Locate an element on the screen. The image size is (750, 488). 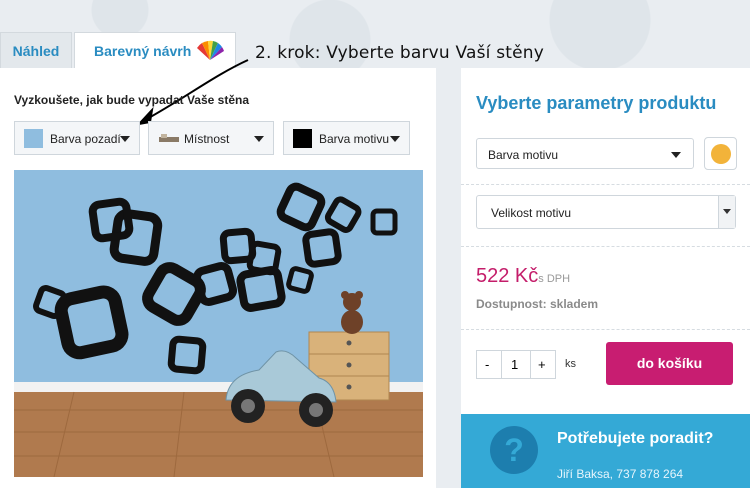
add-to-cart-button: do košíku is located at coordinates (669, 363).